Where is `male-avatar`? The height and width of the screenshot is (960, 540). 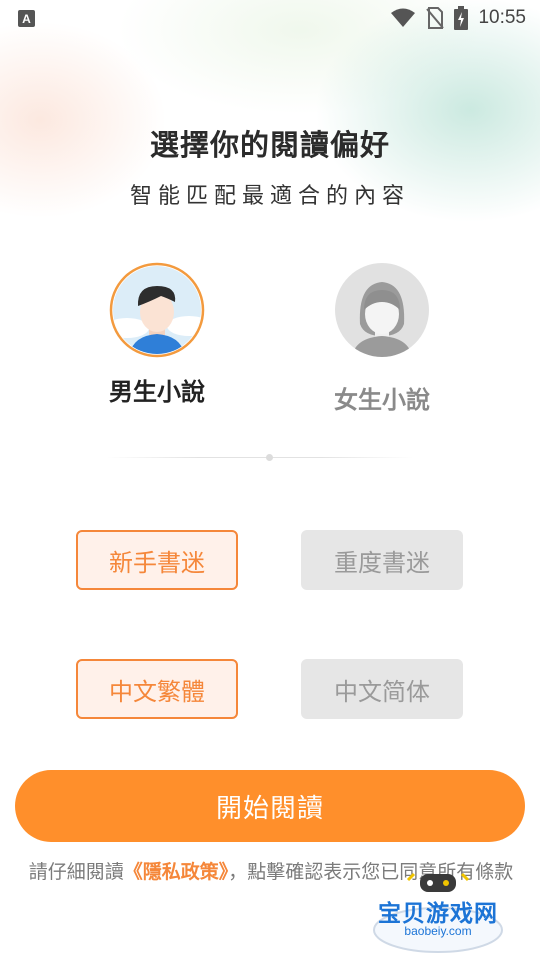
male-avatar is located at coordinates (157, 310).